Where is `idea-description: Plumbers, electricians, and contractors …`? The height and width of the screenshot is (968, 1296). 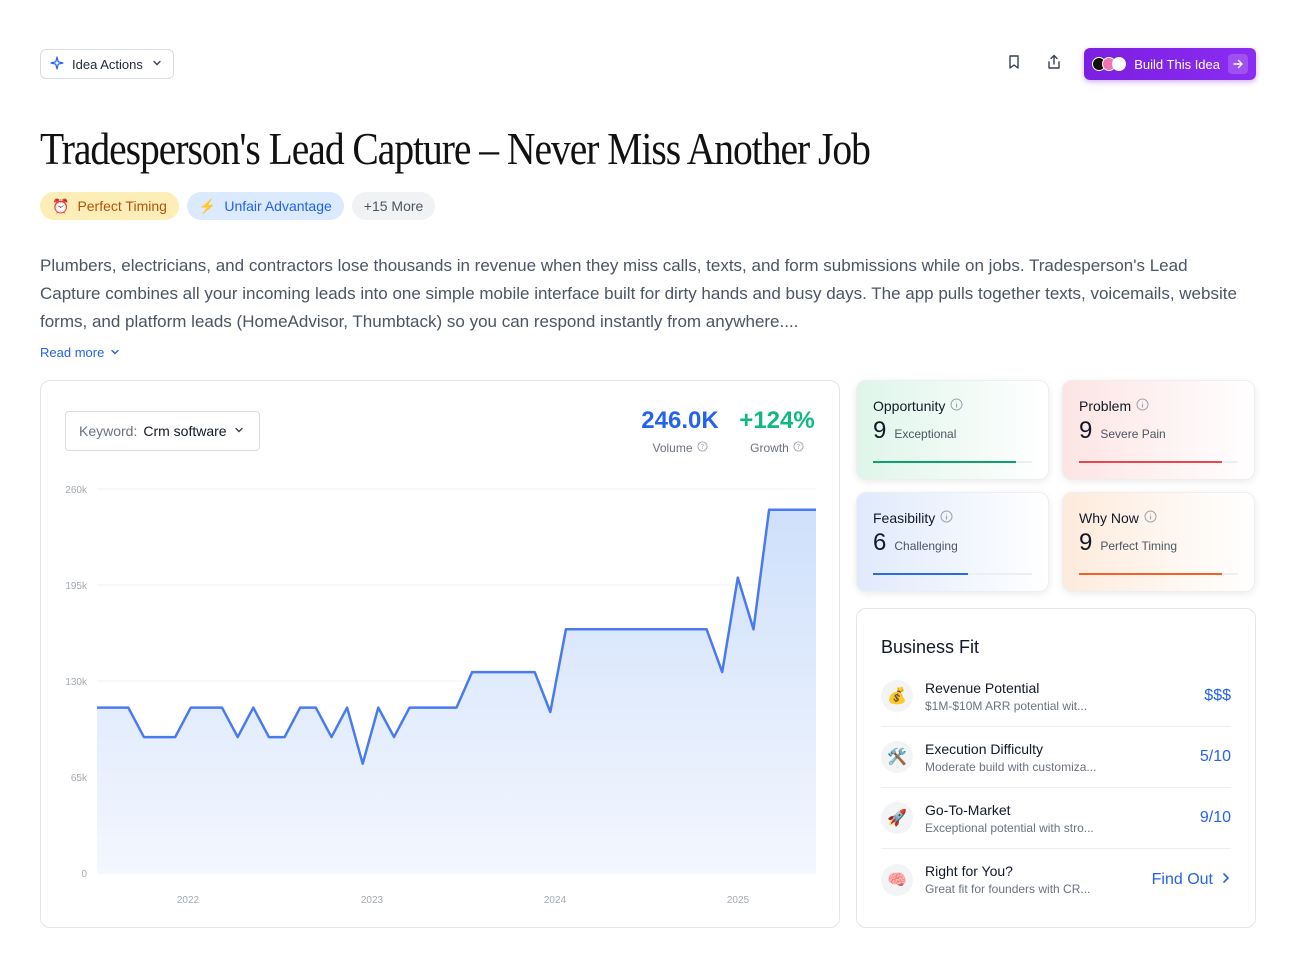
idea-description: Plumbers, electricians, and contractors … is located at coordinates (638, 293).